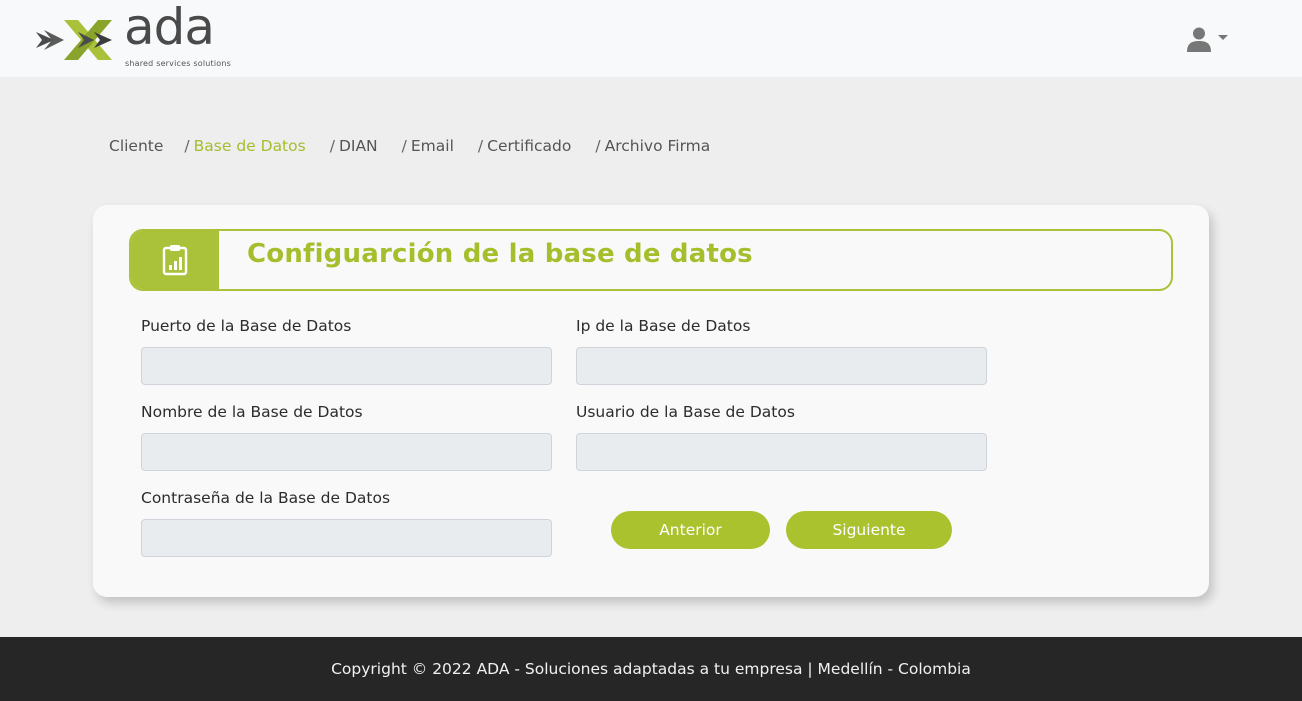  Describe the element at coordinates (346, 366) in the screenshot. I see `puerto-input` at that location.